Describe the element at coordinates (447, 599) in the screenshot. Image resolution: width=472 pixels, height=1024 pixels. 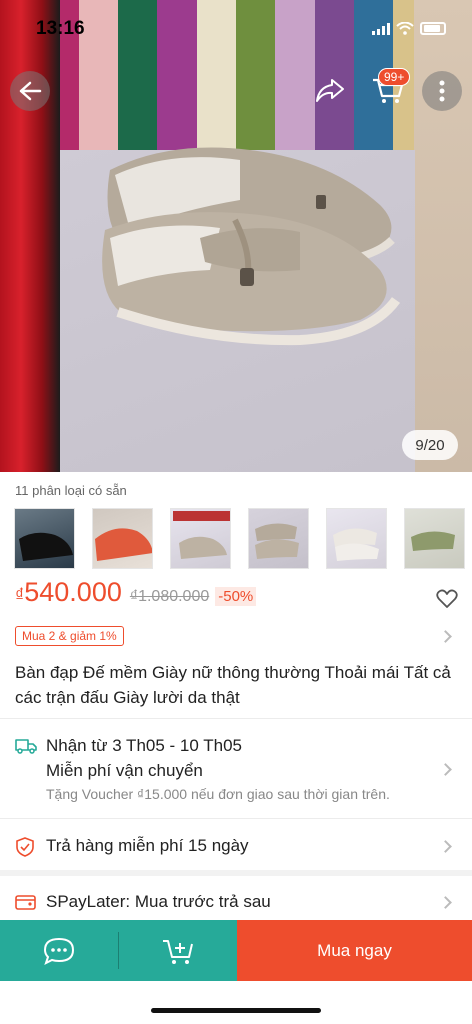
I see `heart-icon` at that location.